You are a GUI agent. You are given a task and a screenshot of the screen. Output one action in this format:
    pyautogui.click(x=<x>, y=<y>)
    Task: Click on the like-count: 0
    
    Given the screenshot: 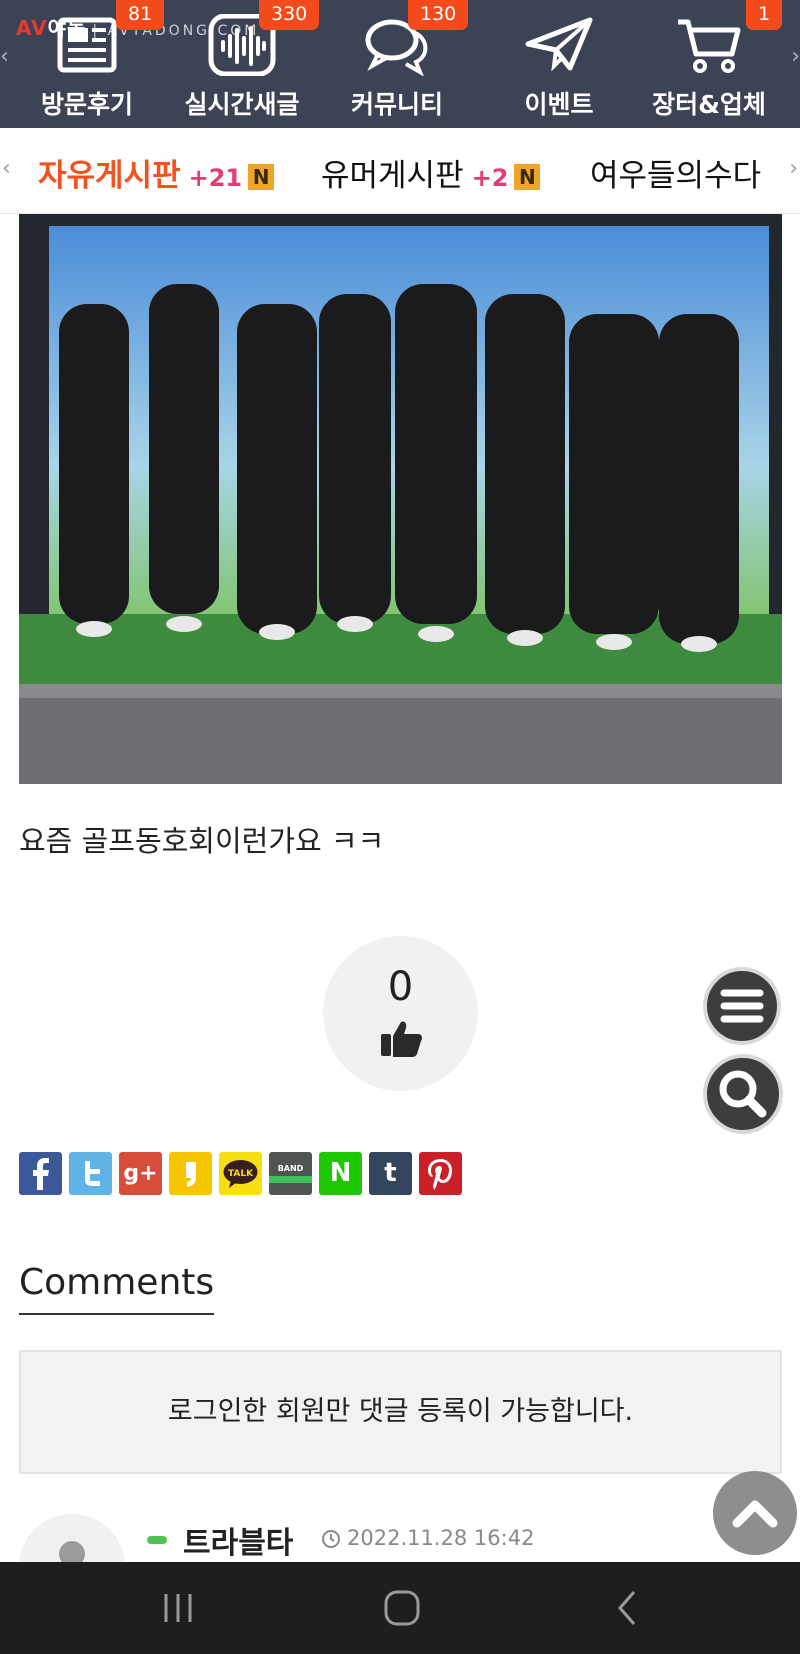 What is the action you would take?
    pyautogui.click(x=400, y=987)
    